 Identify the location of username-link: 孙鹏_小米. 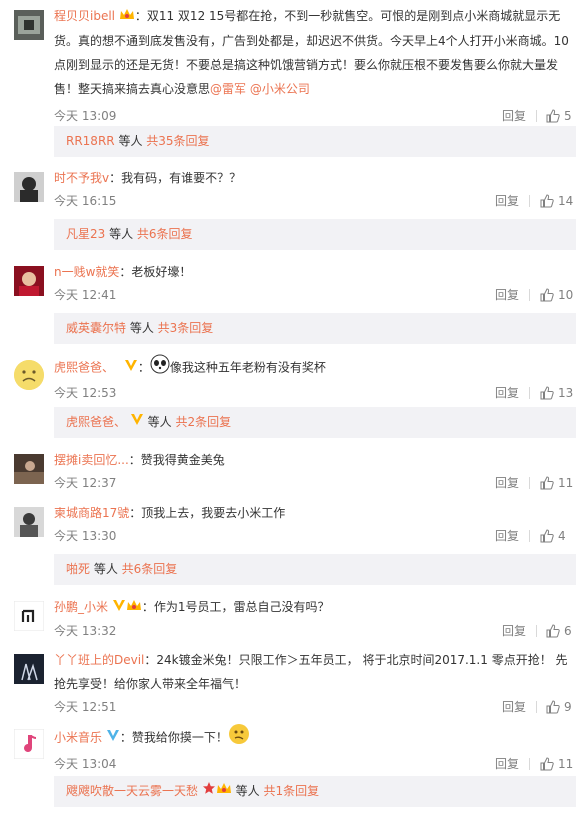
(81, 607).